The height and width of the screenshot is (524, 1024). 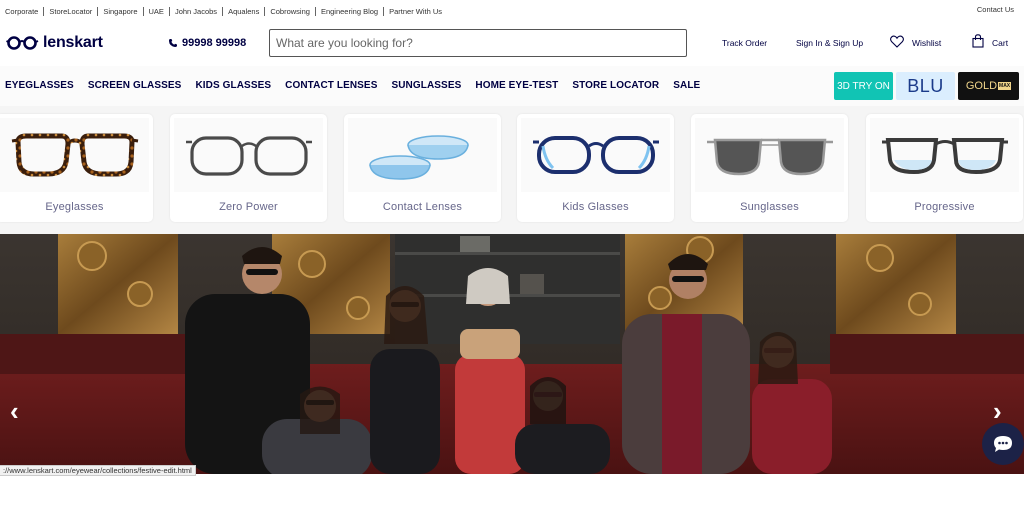 I want to click on signin-link: Sign In & Sign Up, so click(x=829, y=43).